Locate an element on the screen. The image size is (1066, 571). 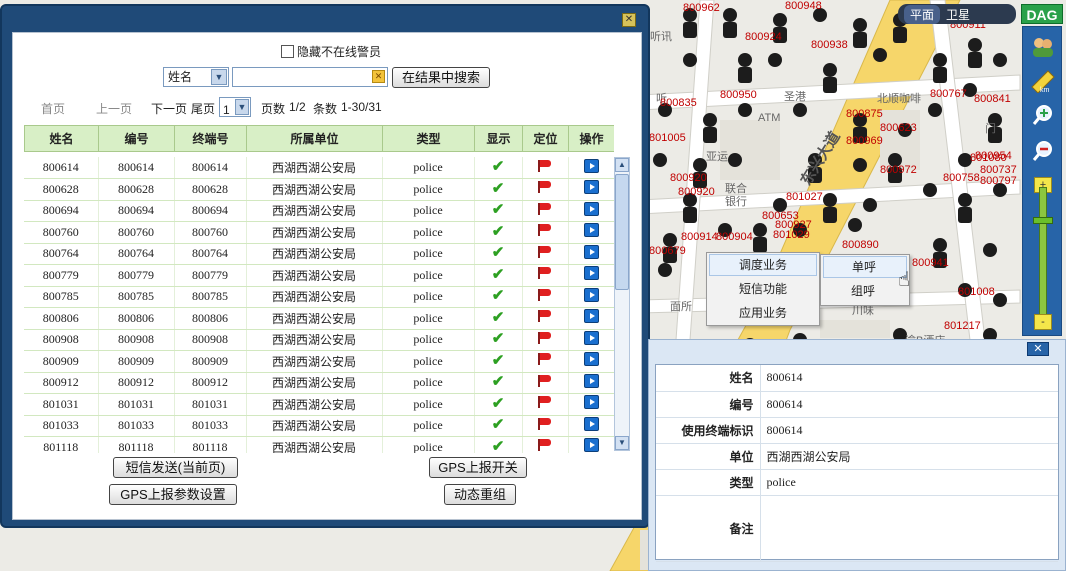
unit-label: 800920 is located at coordinates (696, 192).